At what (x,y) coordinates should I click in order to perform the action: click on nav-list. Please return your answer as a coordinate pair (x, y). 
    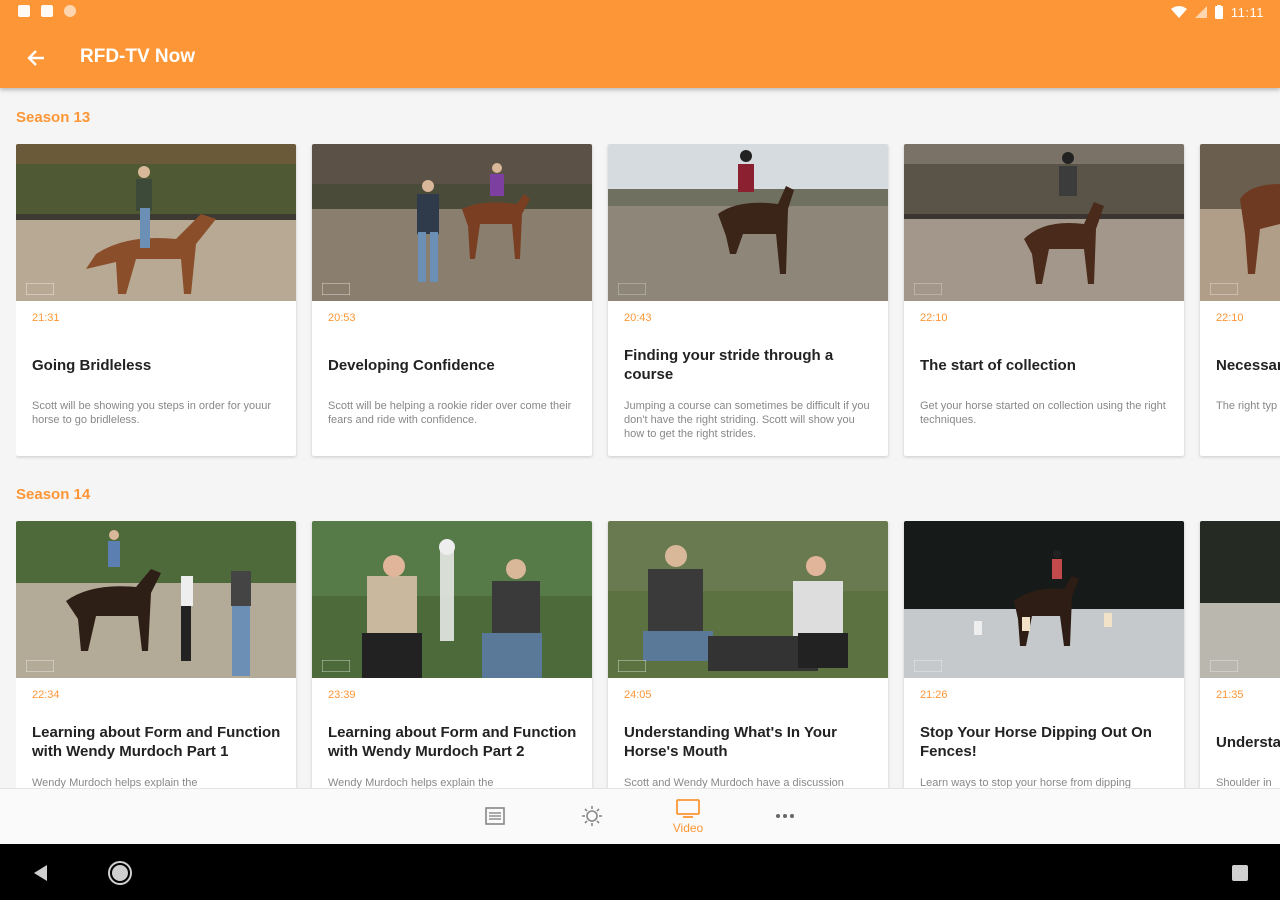
    Looking at the image, I should click on (495, 817).